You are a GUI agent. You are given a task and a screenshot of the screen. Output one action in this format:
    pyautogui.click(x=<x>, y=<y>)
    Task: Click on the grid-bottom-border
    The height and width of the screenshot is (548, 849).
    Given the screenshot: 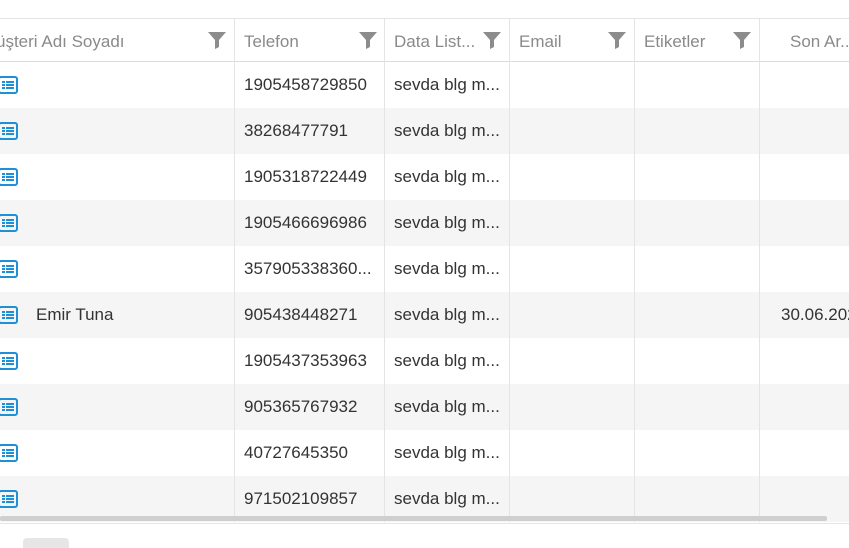 What is the action you would take?
    pyautogui.click(x=424, y=523)
    